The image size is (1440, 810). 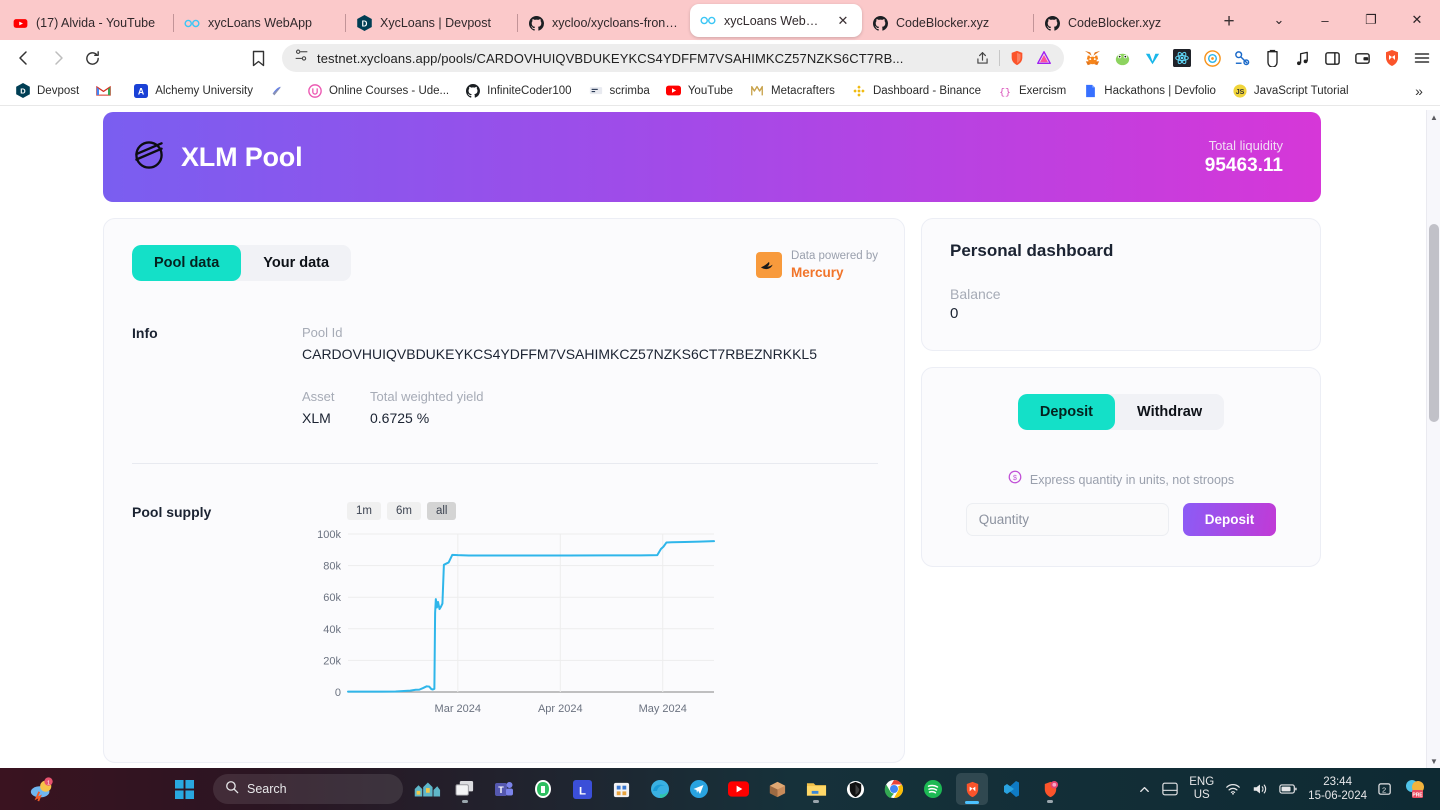 What do you see at coordinates (817, 272) in the screenshot?
I see `mercury-name: Mercury` at bounding box center [817, 272].